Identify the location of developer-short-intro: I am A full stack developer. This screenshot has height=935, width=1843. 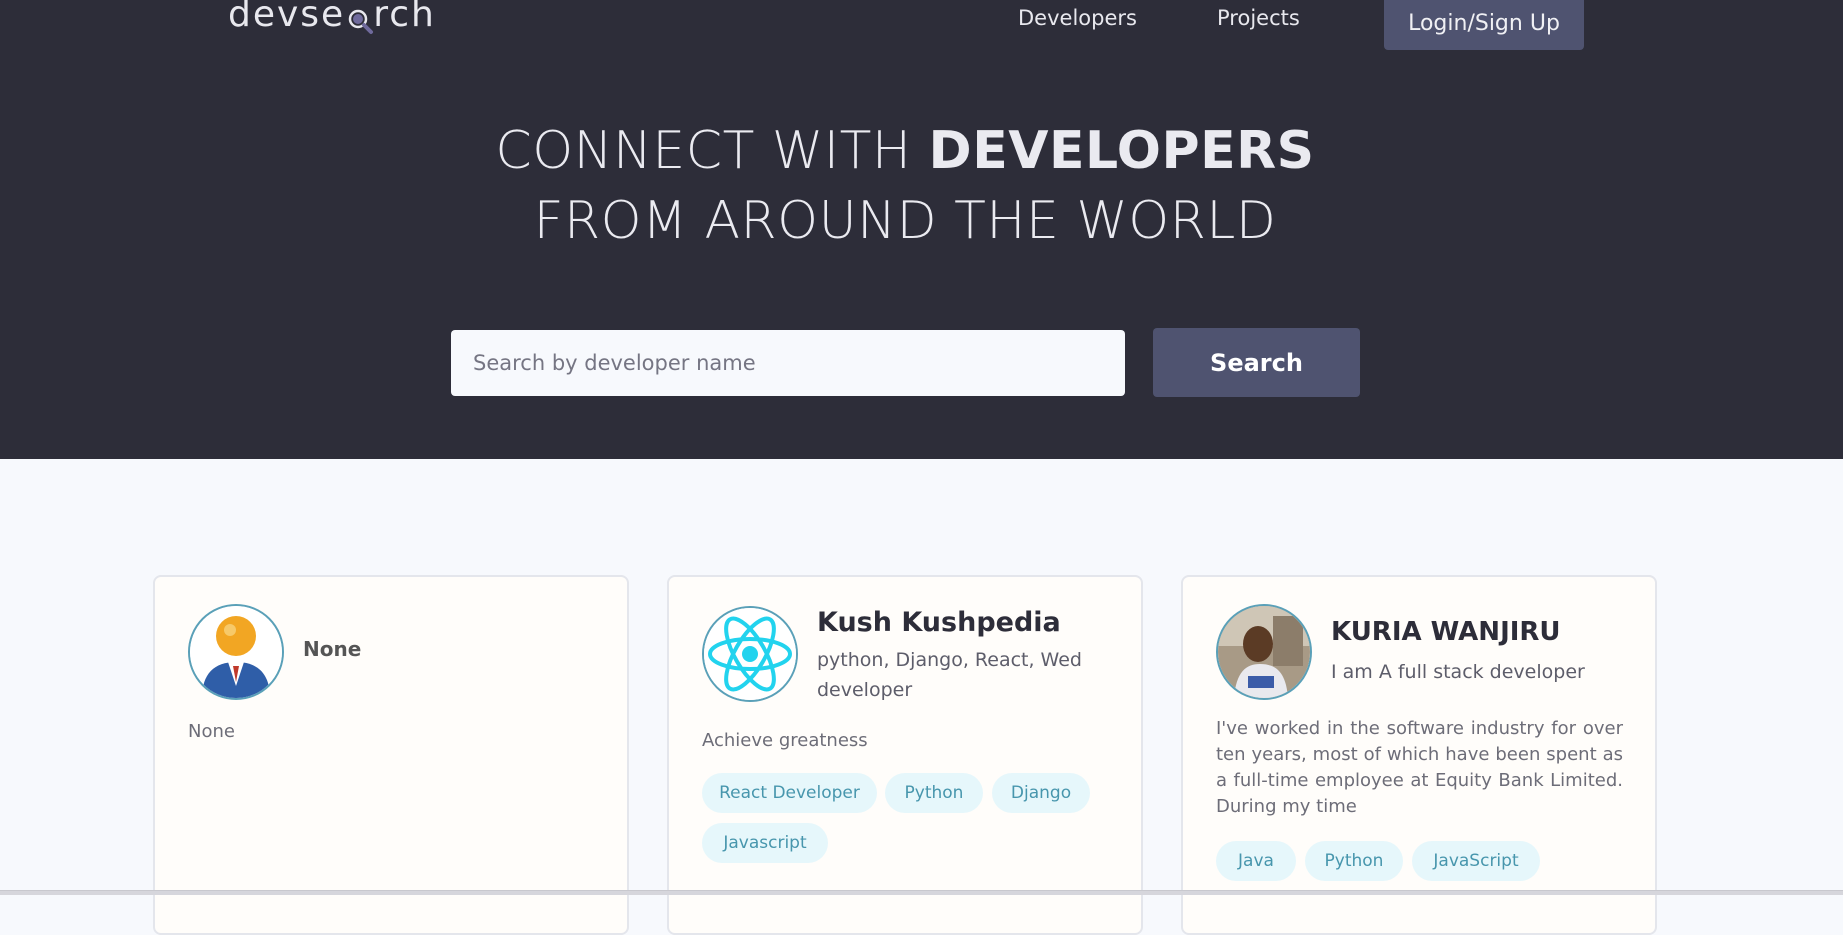
(1458, 672).